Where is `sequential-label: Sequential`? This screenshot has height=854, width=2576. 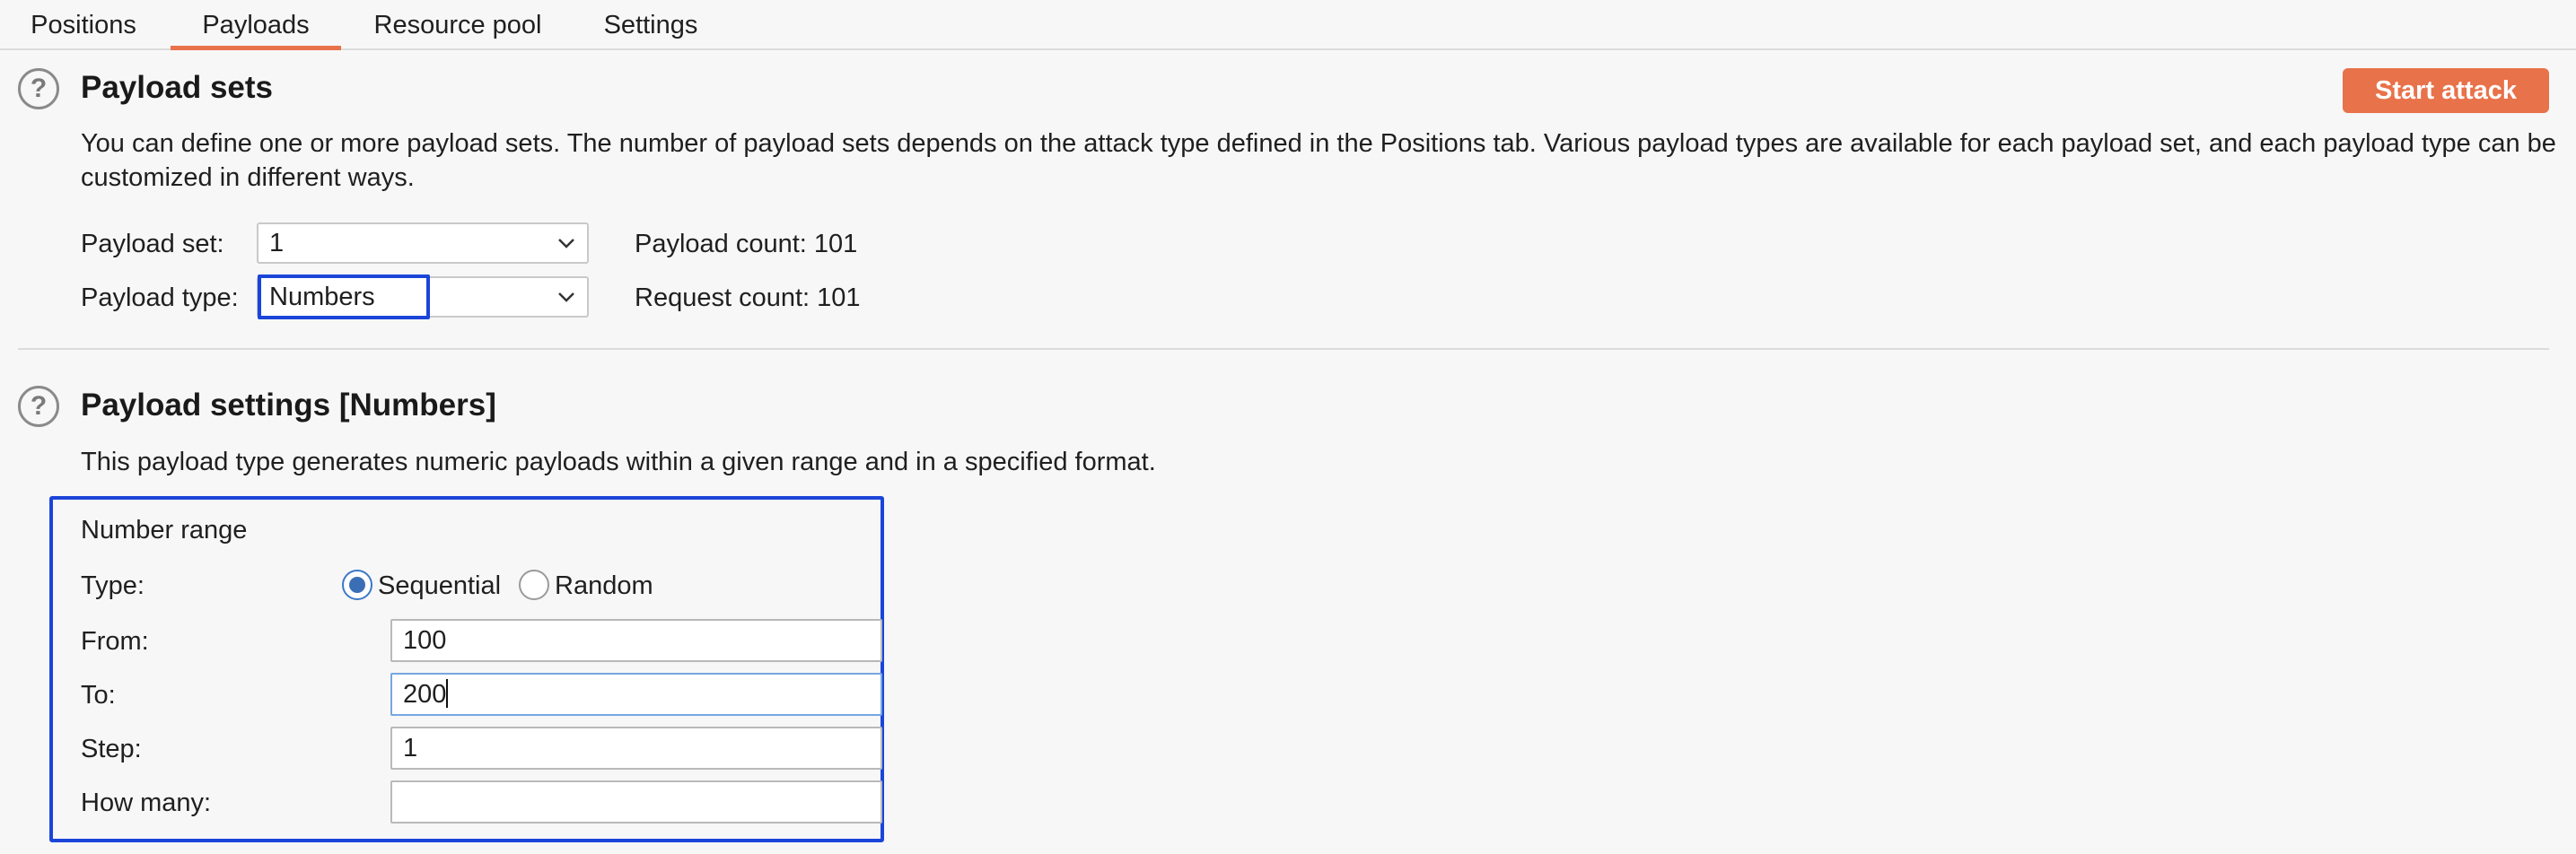
sequential-label: Sequential is located at coordinates (439, 586).